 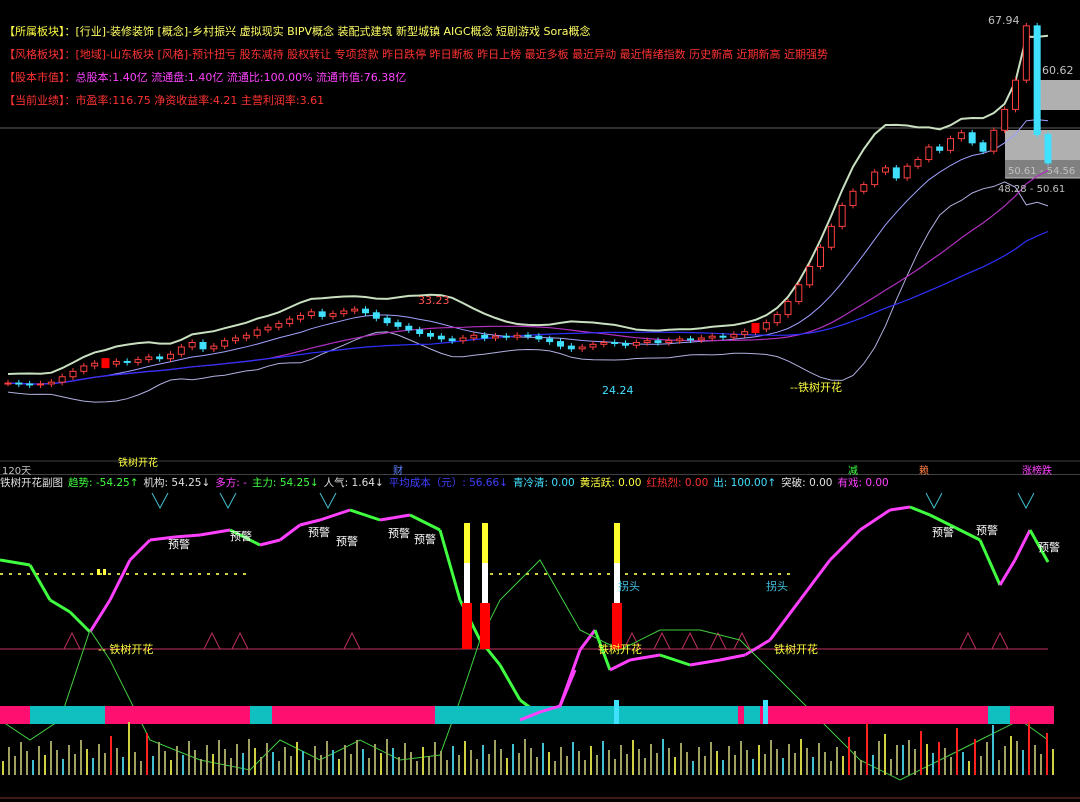 What do you see at coordinates (399, 533) in the screenshot?
I see `warning-label: 预警` at bounding box center [399, 533].